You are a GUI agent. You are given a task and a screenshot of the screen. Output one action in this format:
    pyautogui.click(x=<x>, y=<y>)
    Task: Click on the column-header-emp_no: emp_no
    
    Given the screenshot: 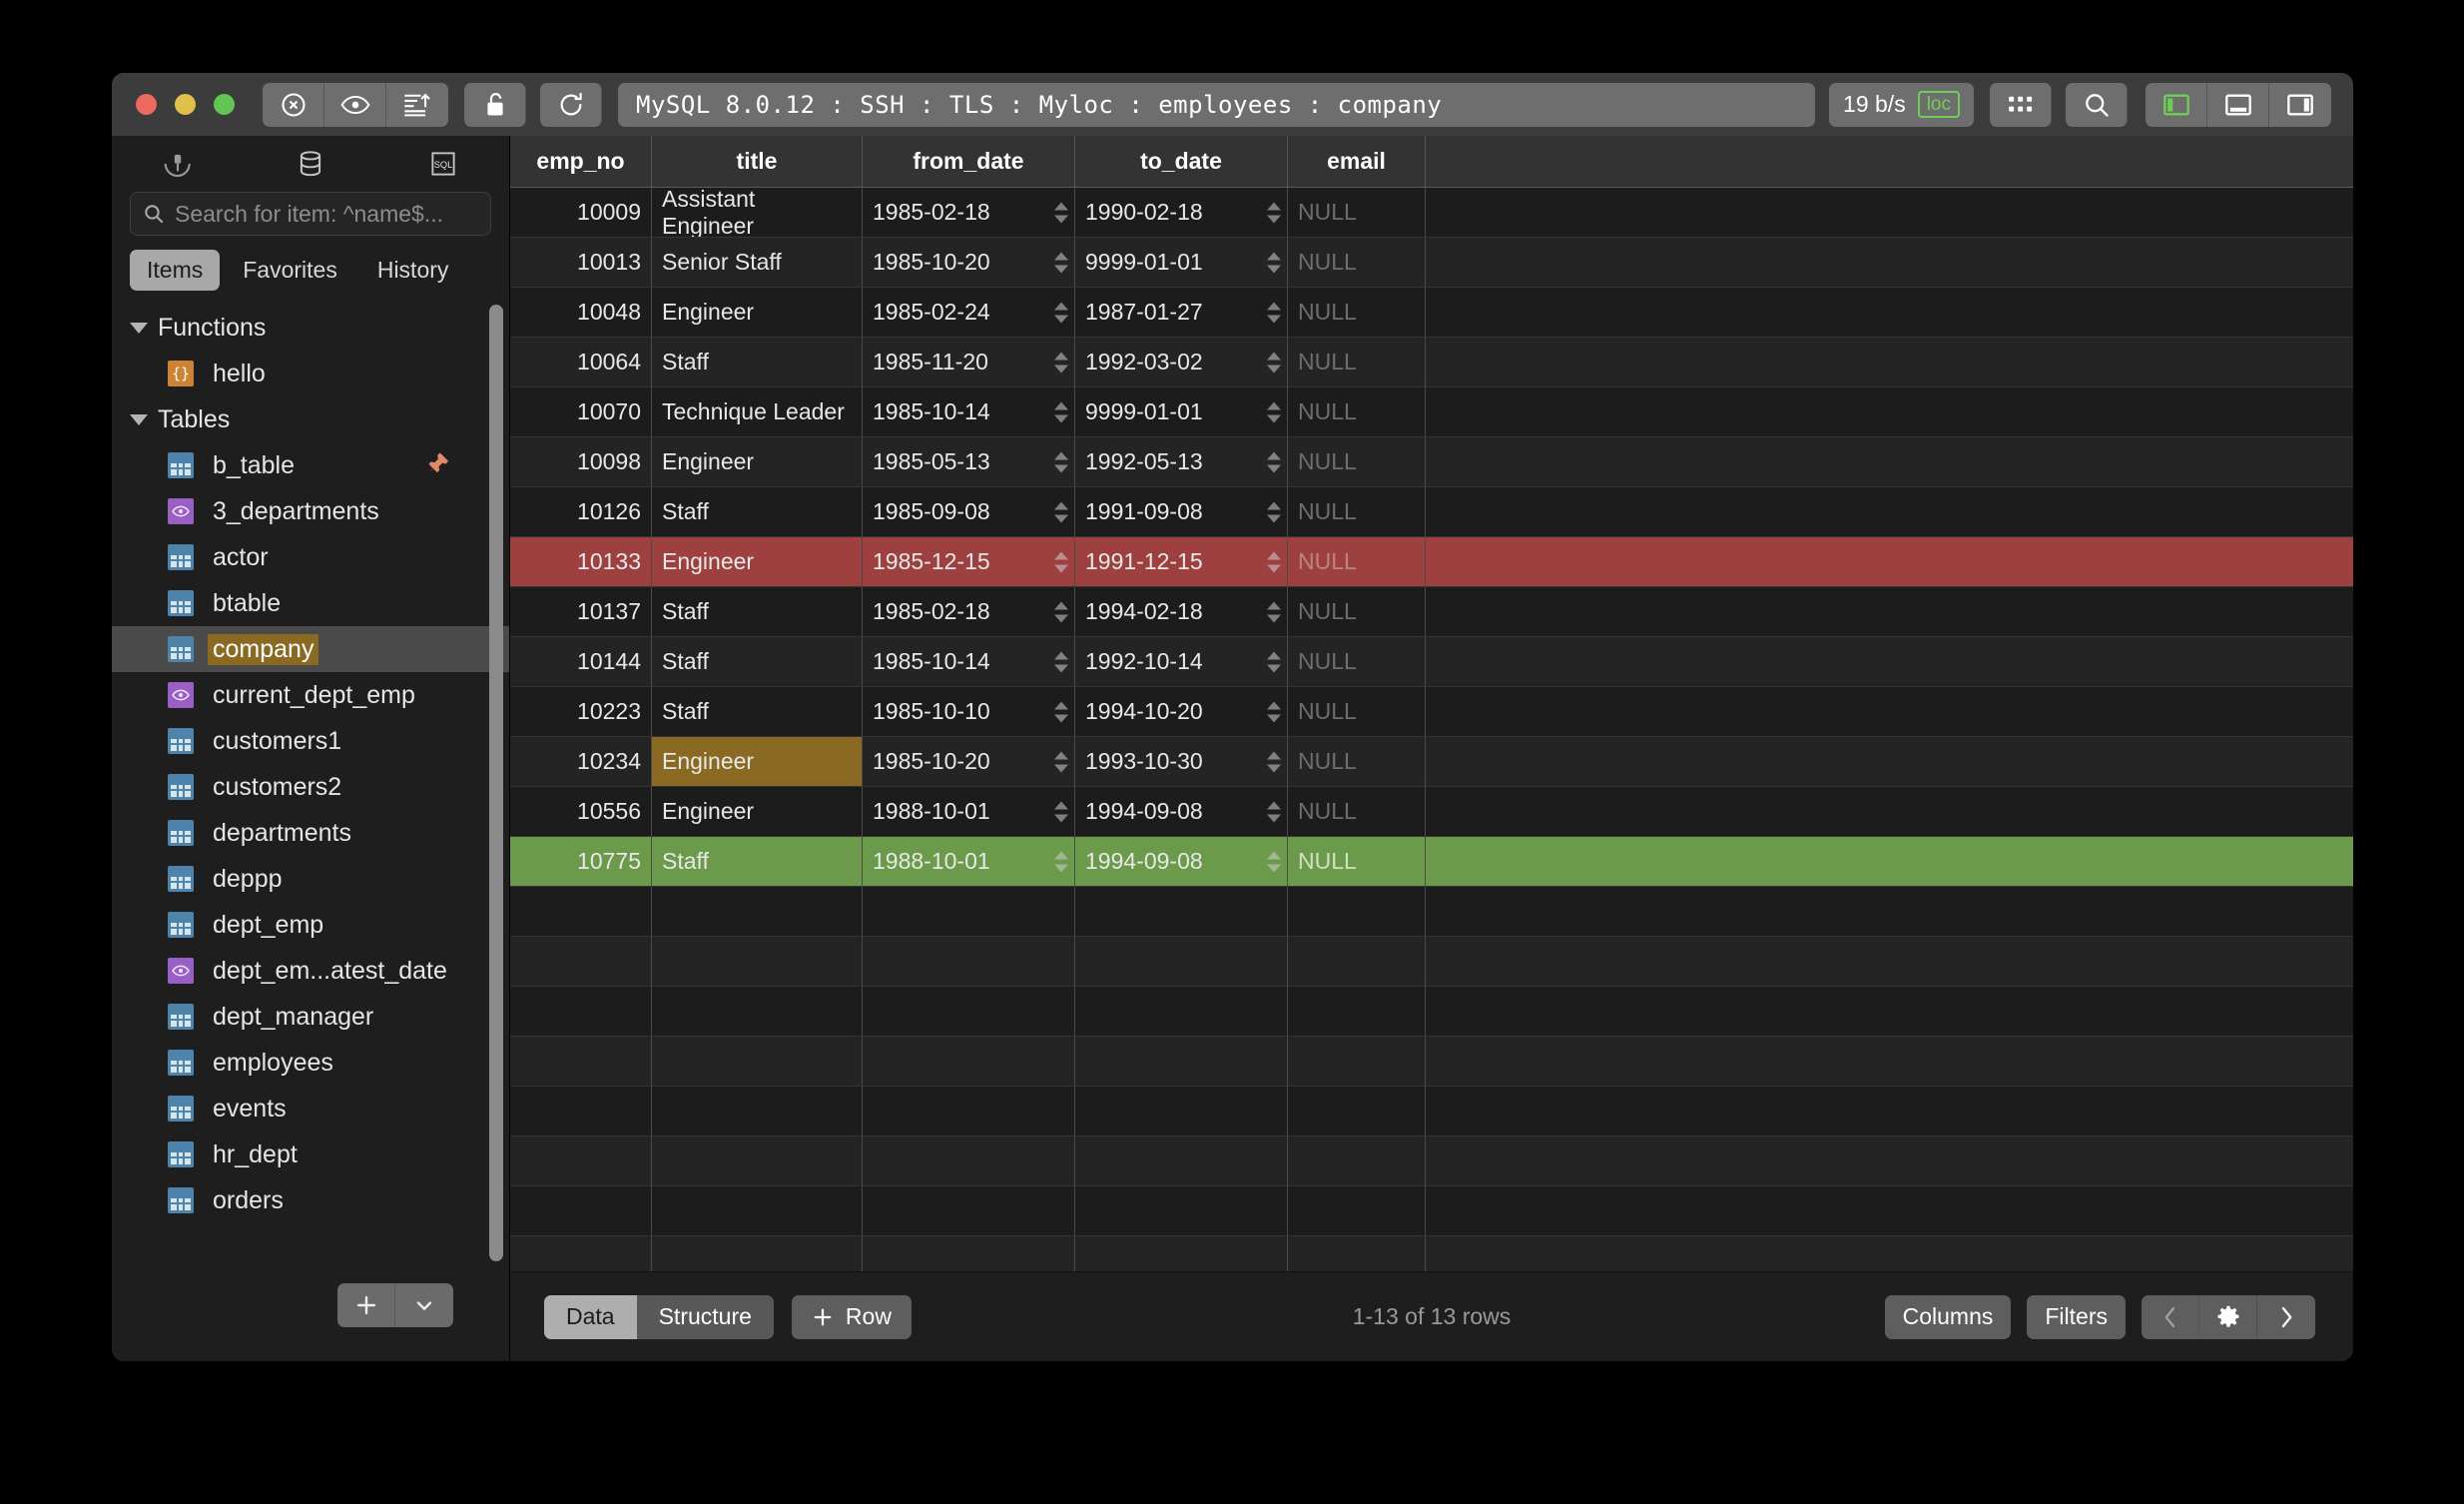 What is the action you would take?
    pyautogui.click(x=581, y=161)
    